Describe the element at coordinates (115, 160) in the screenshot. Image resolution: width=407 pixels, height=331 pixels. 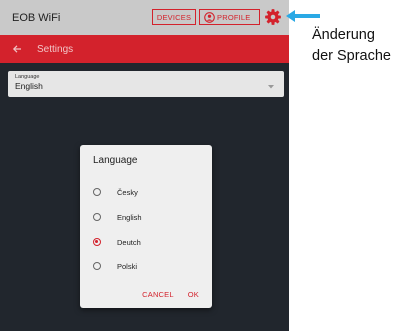
I see `dialog-title: Language` at that location.